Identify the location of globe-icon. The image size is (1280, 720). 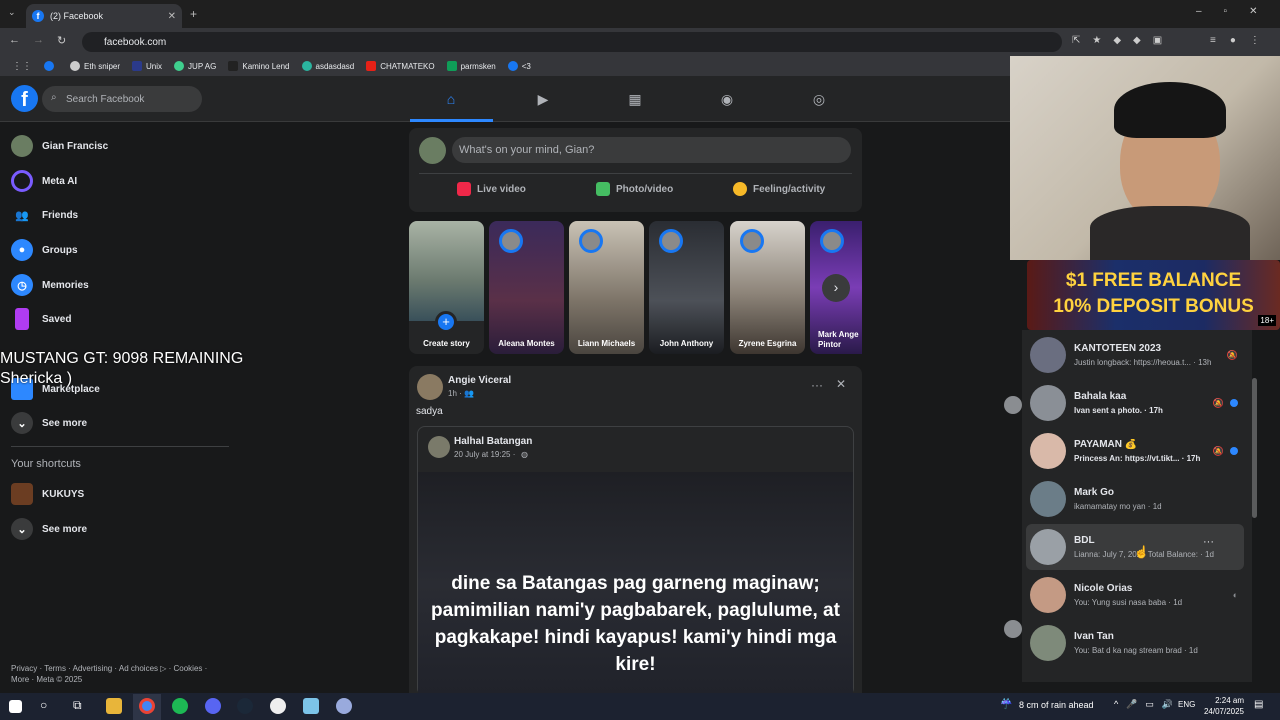
(75, 66).